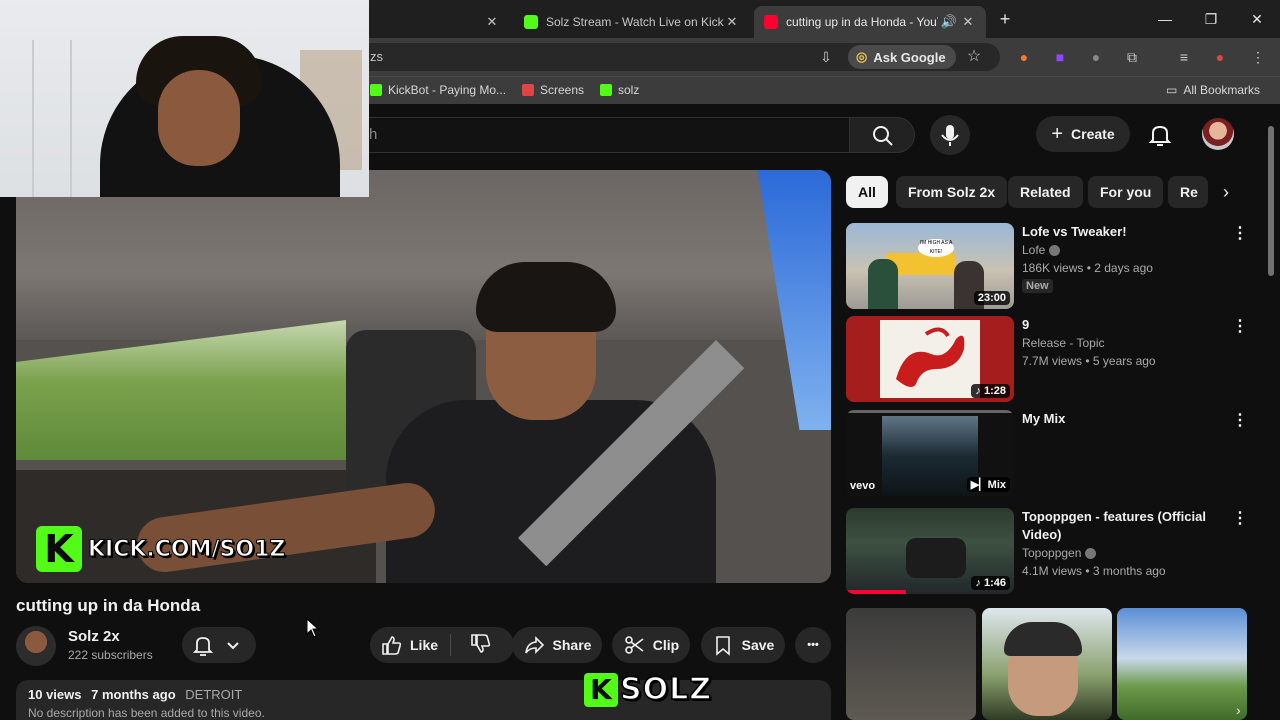  Describe the element at coordinates (619, 90) in the screenshot. I see `bookmark-solz: solz` at that location.